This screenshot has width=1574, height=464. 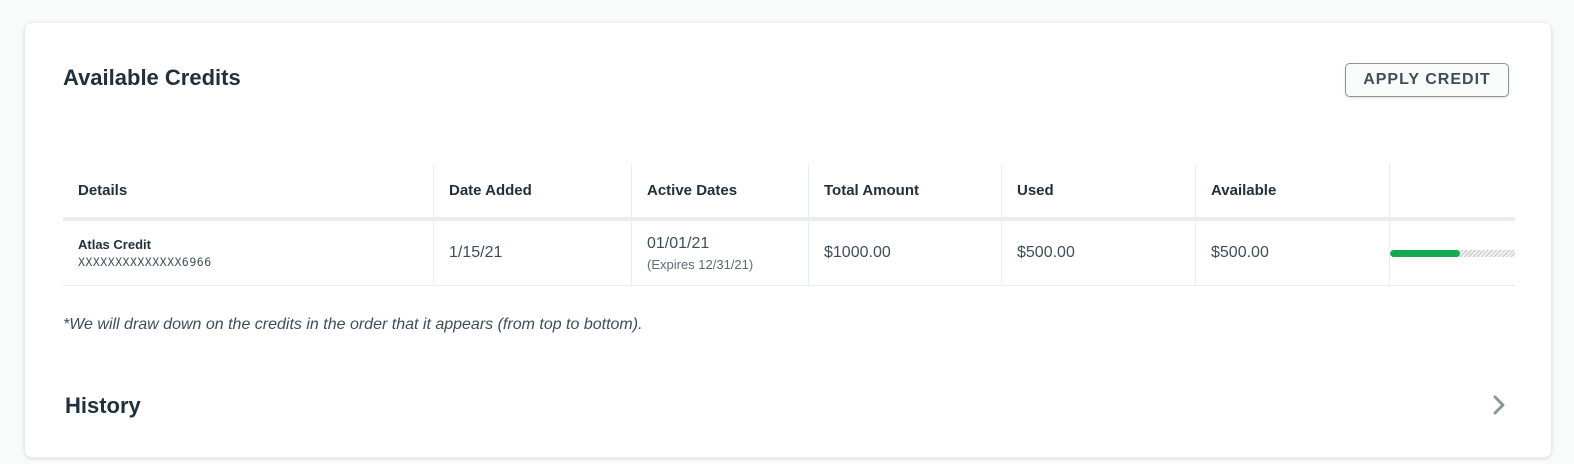 What do you see at coordinates (152, 77) in the screenshot?
I see `card-title: Available Credits` at bounding box center [152, 77].